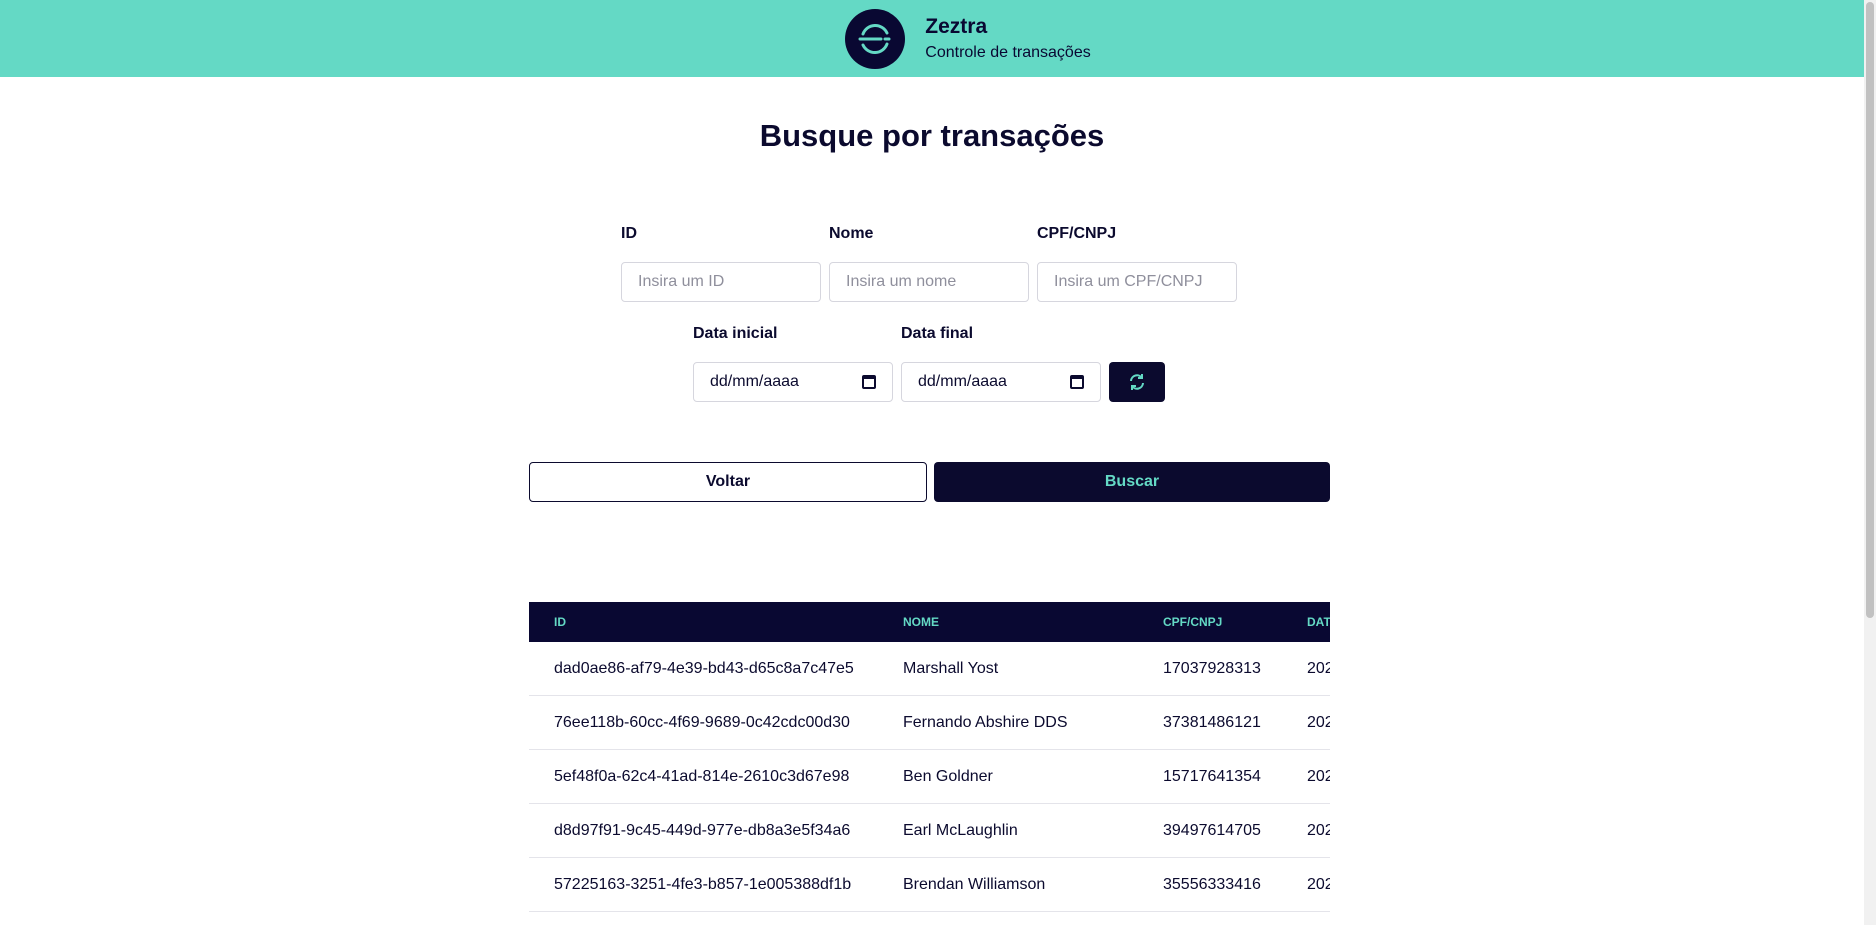 Image resolution: width=1876 pixels, height=925 pixels. What do you see at coordinates (960, 830) in the screenshot?
I see `cell-name: Earl McLaughlin` at bounding box center [960, 830].